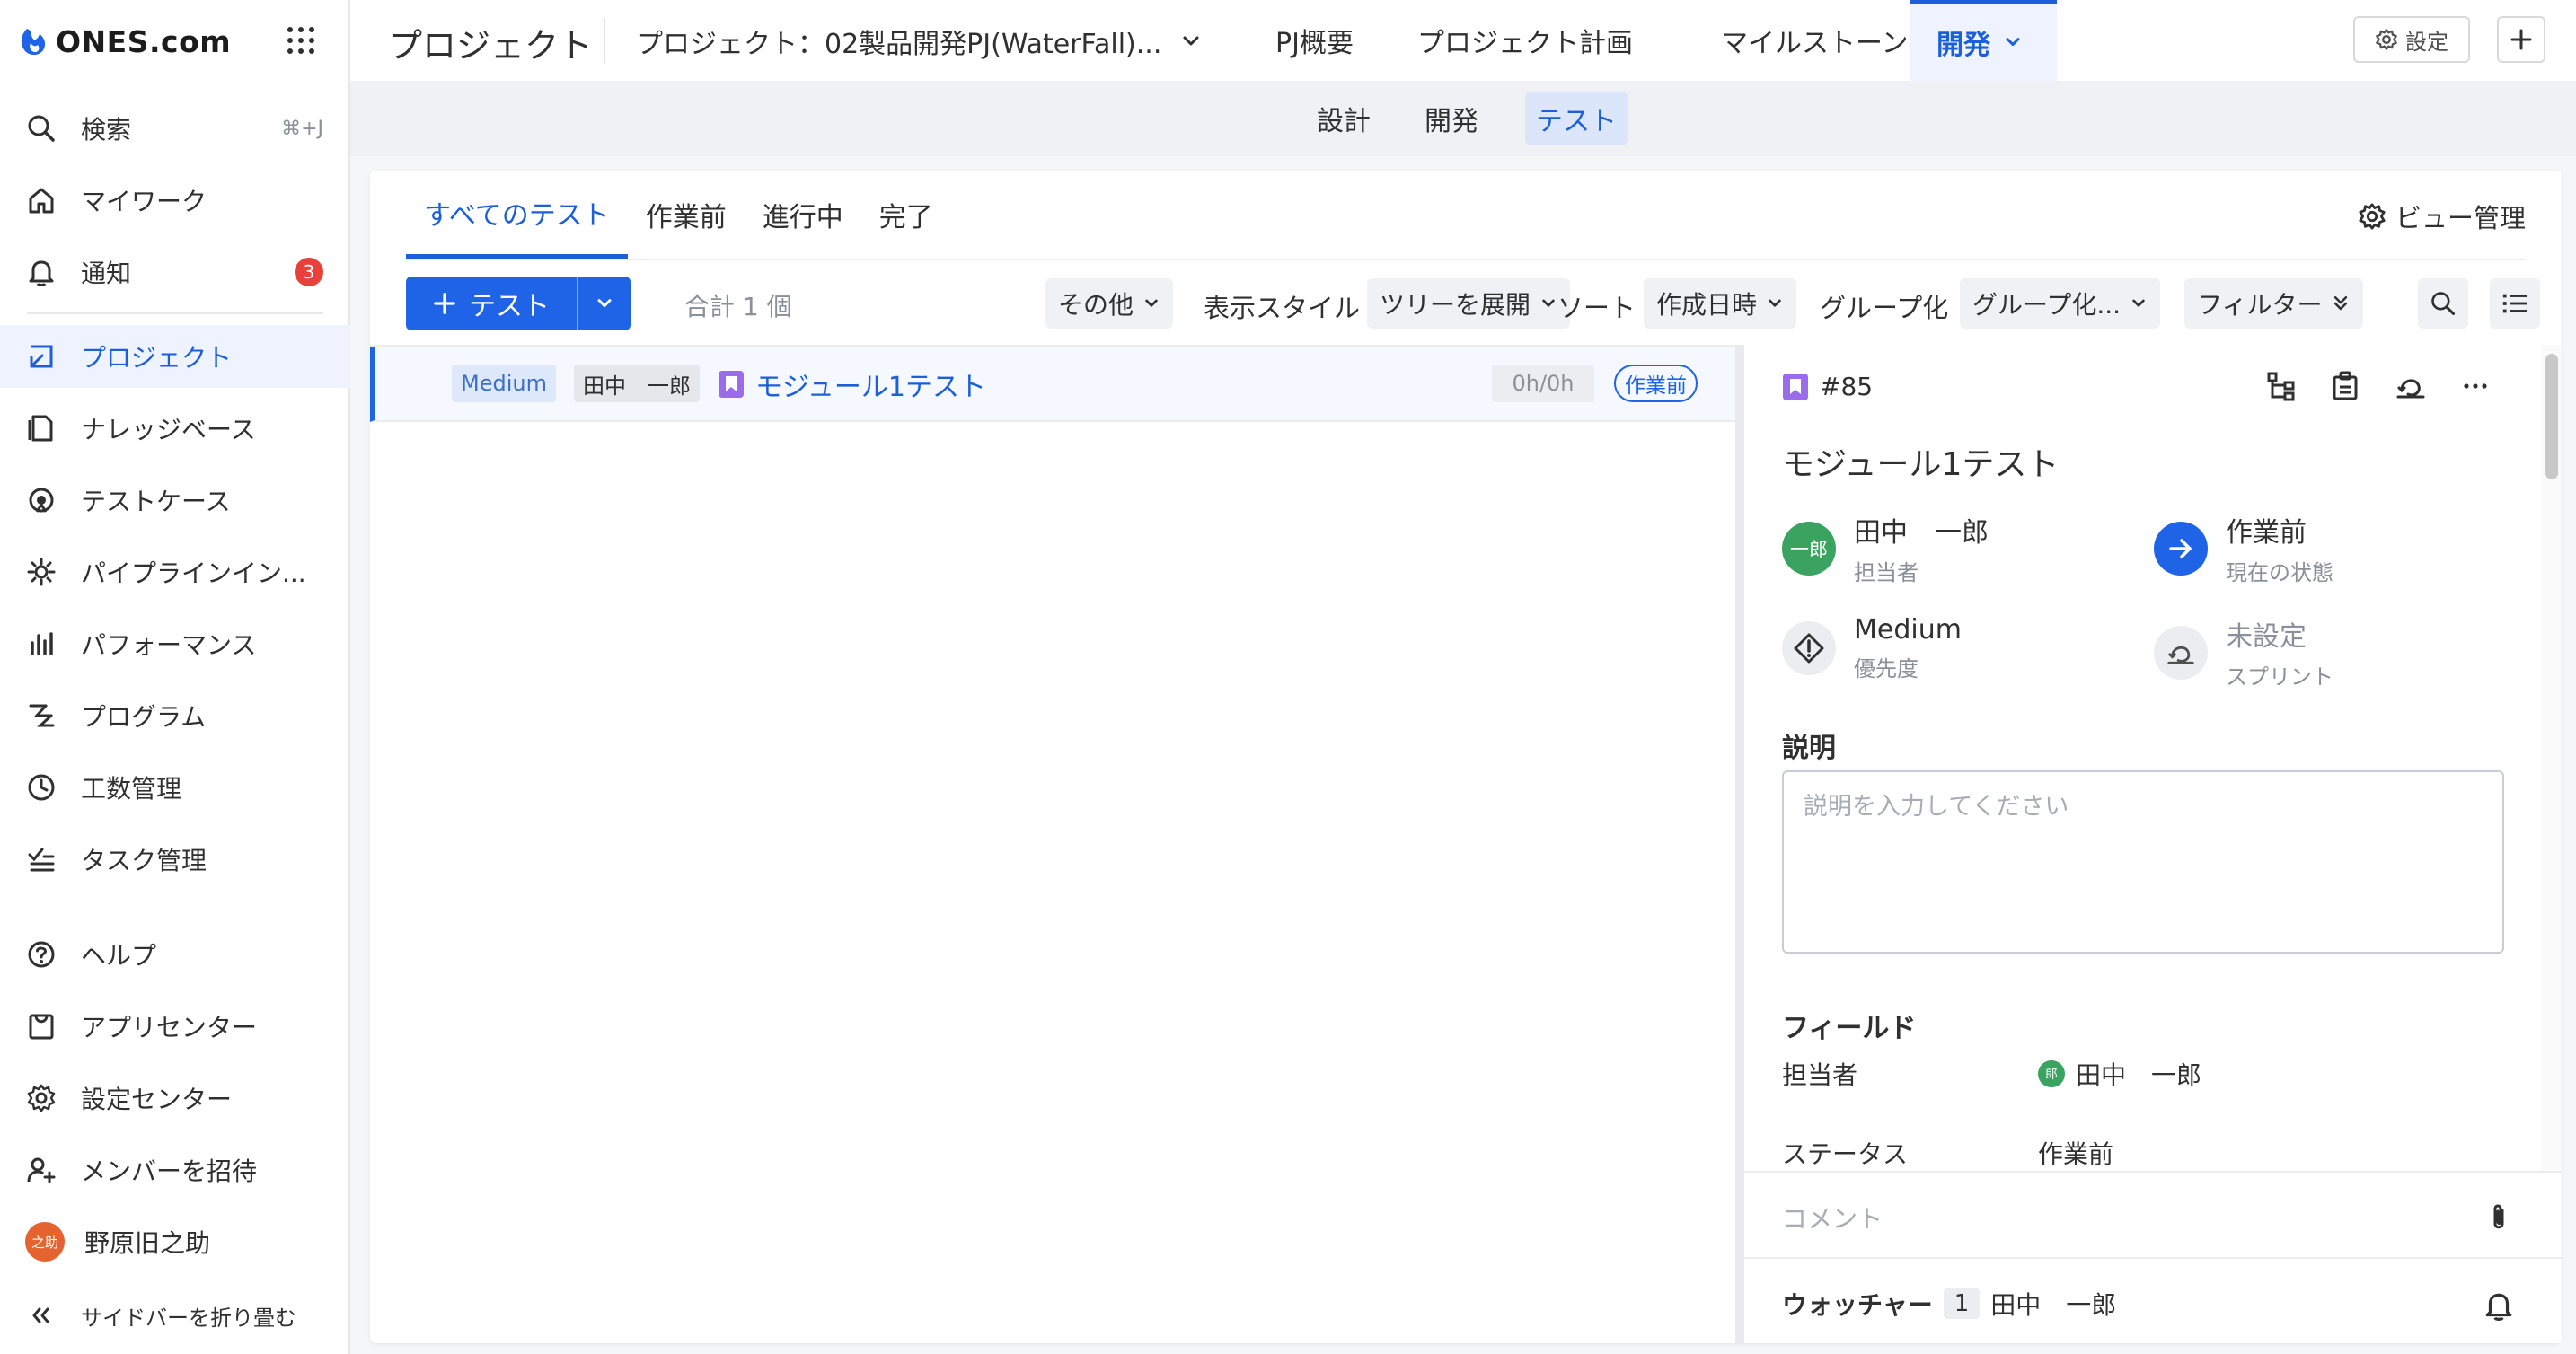  What do you see at coordinates (1344, 121) in the screenshot?
I see `subtab-label: 設計` at bounding box center [1344, 121].